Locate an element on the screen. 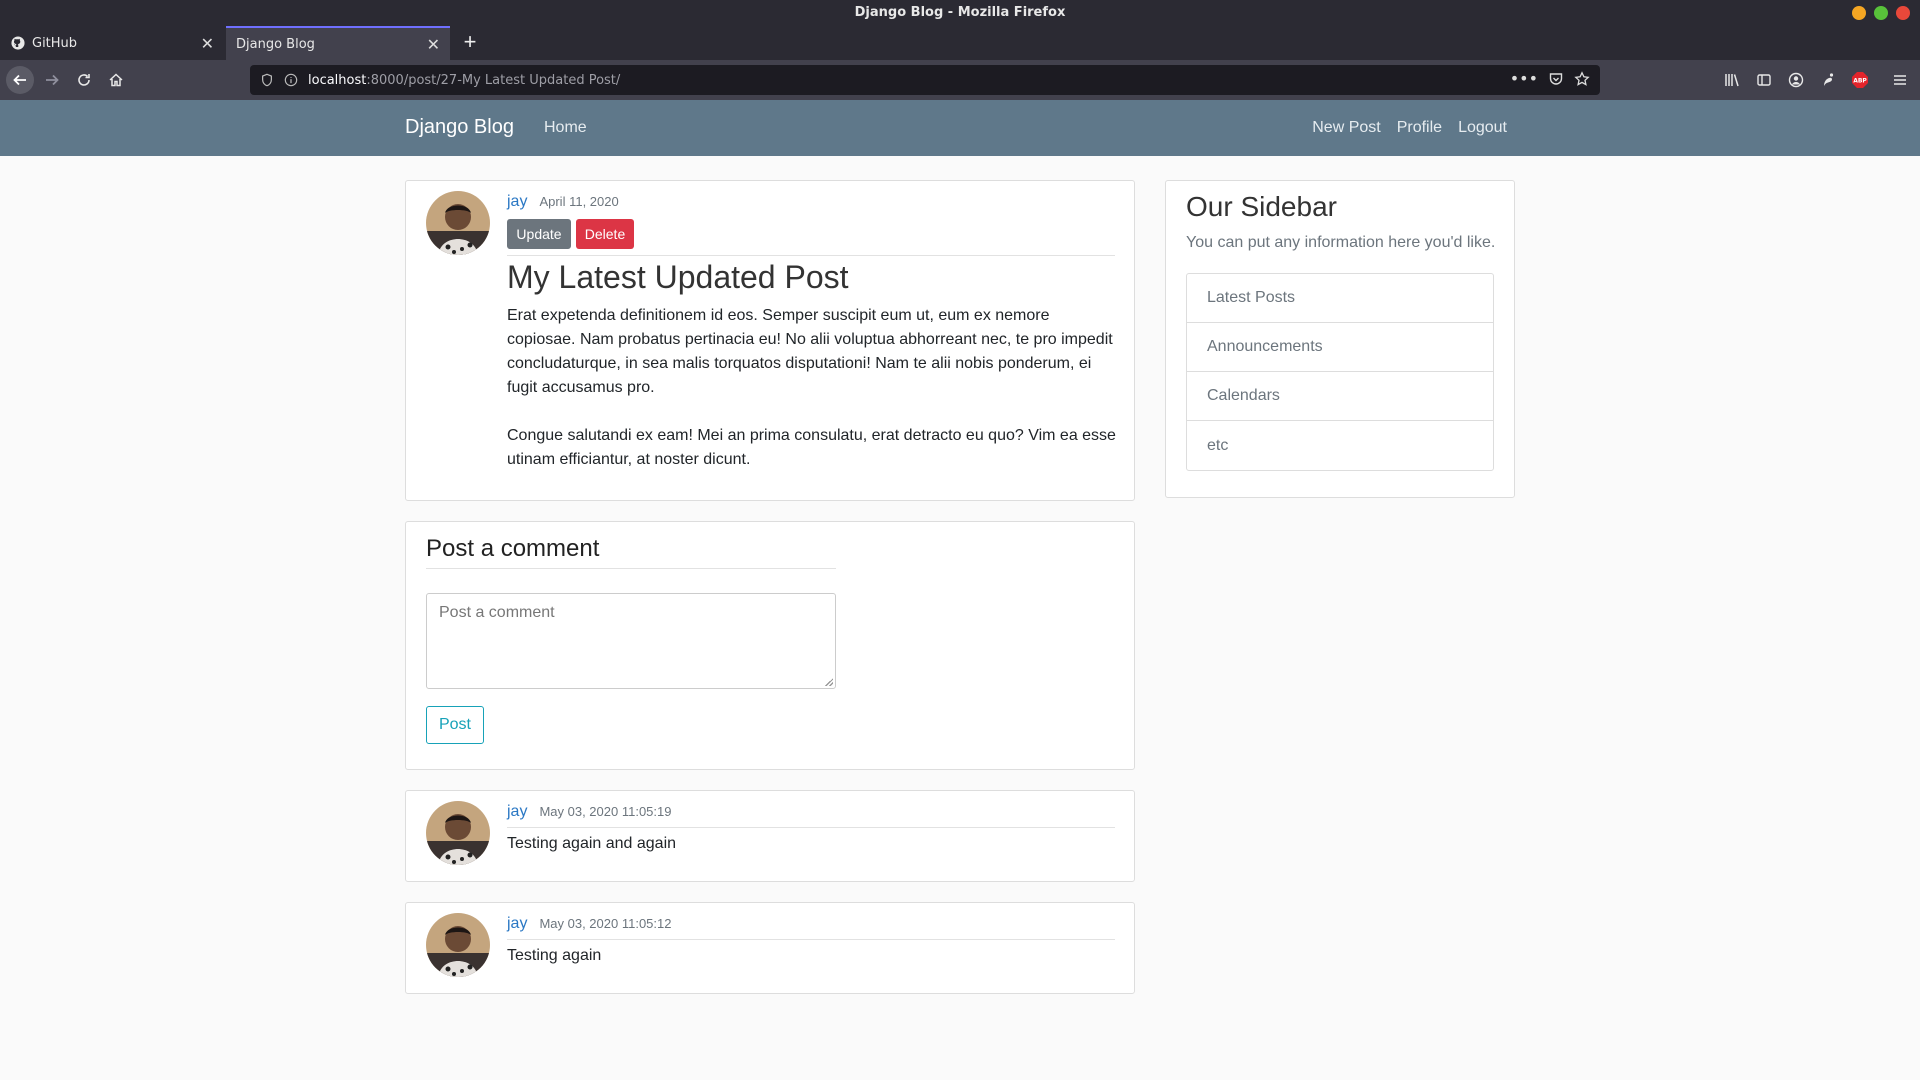 The height and width of the screenshot is (1080, 1920). comment-date: May 03, 2020 11:05:19 is located at coordinates (605, 811).